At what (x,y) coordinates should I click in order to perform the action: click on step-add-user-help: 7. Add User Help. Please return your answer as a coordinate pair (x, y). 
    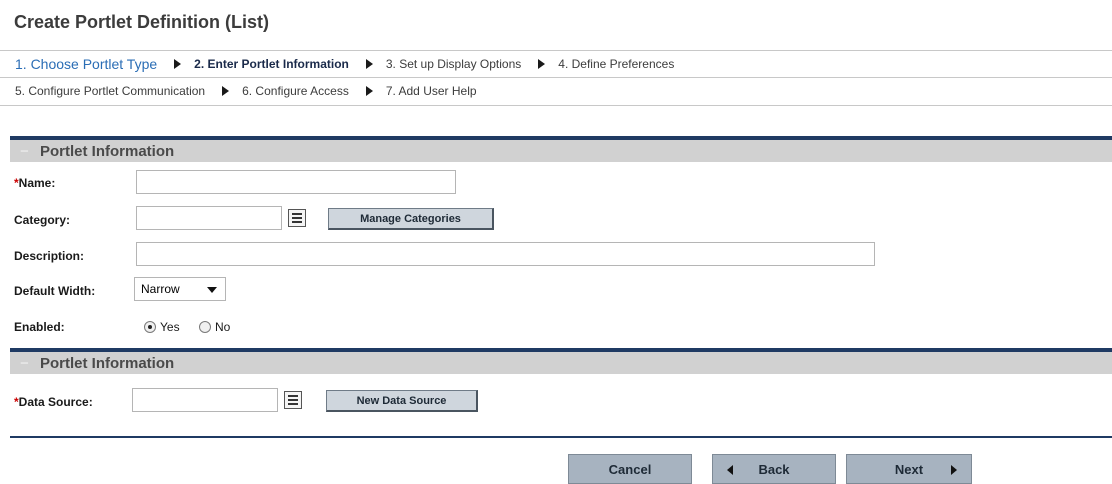
    Looking at the image, I should click on (431, 91).